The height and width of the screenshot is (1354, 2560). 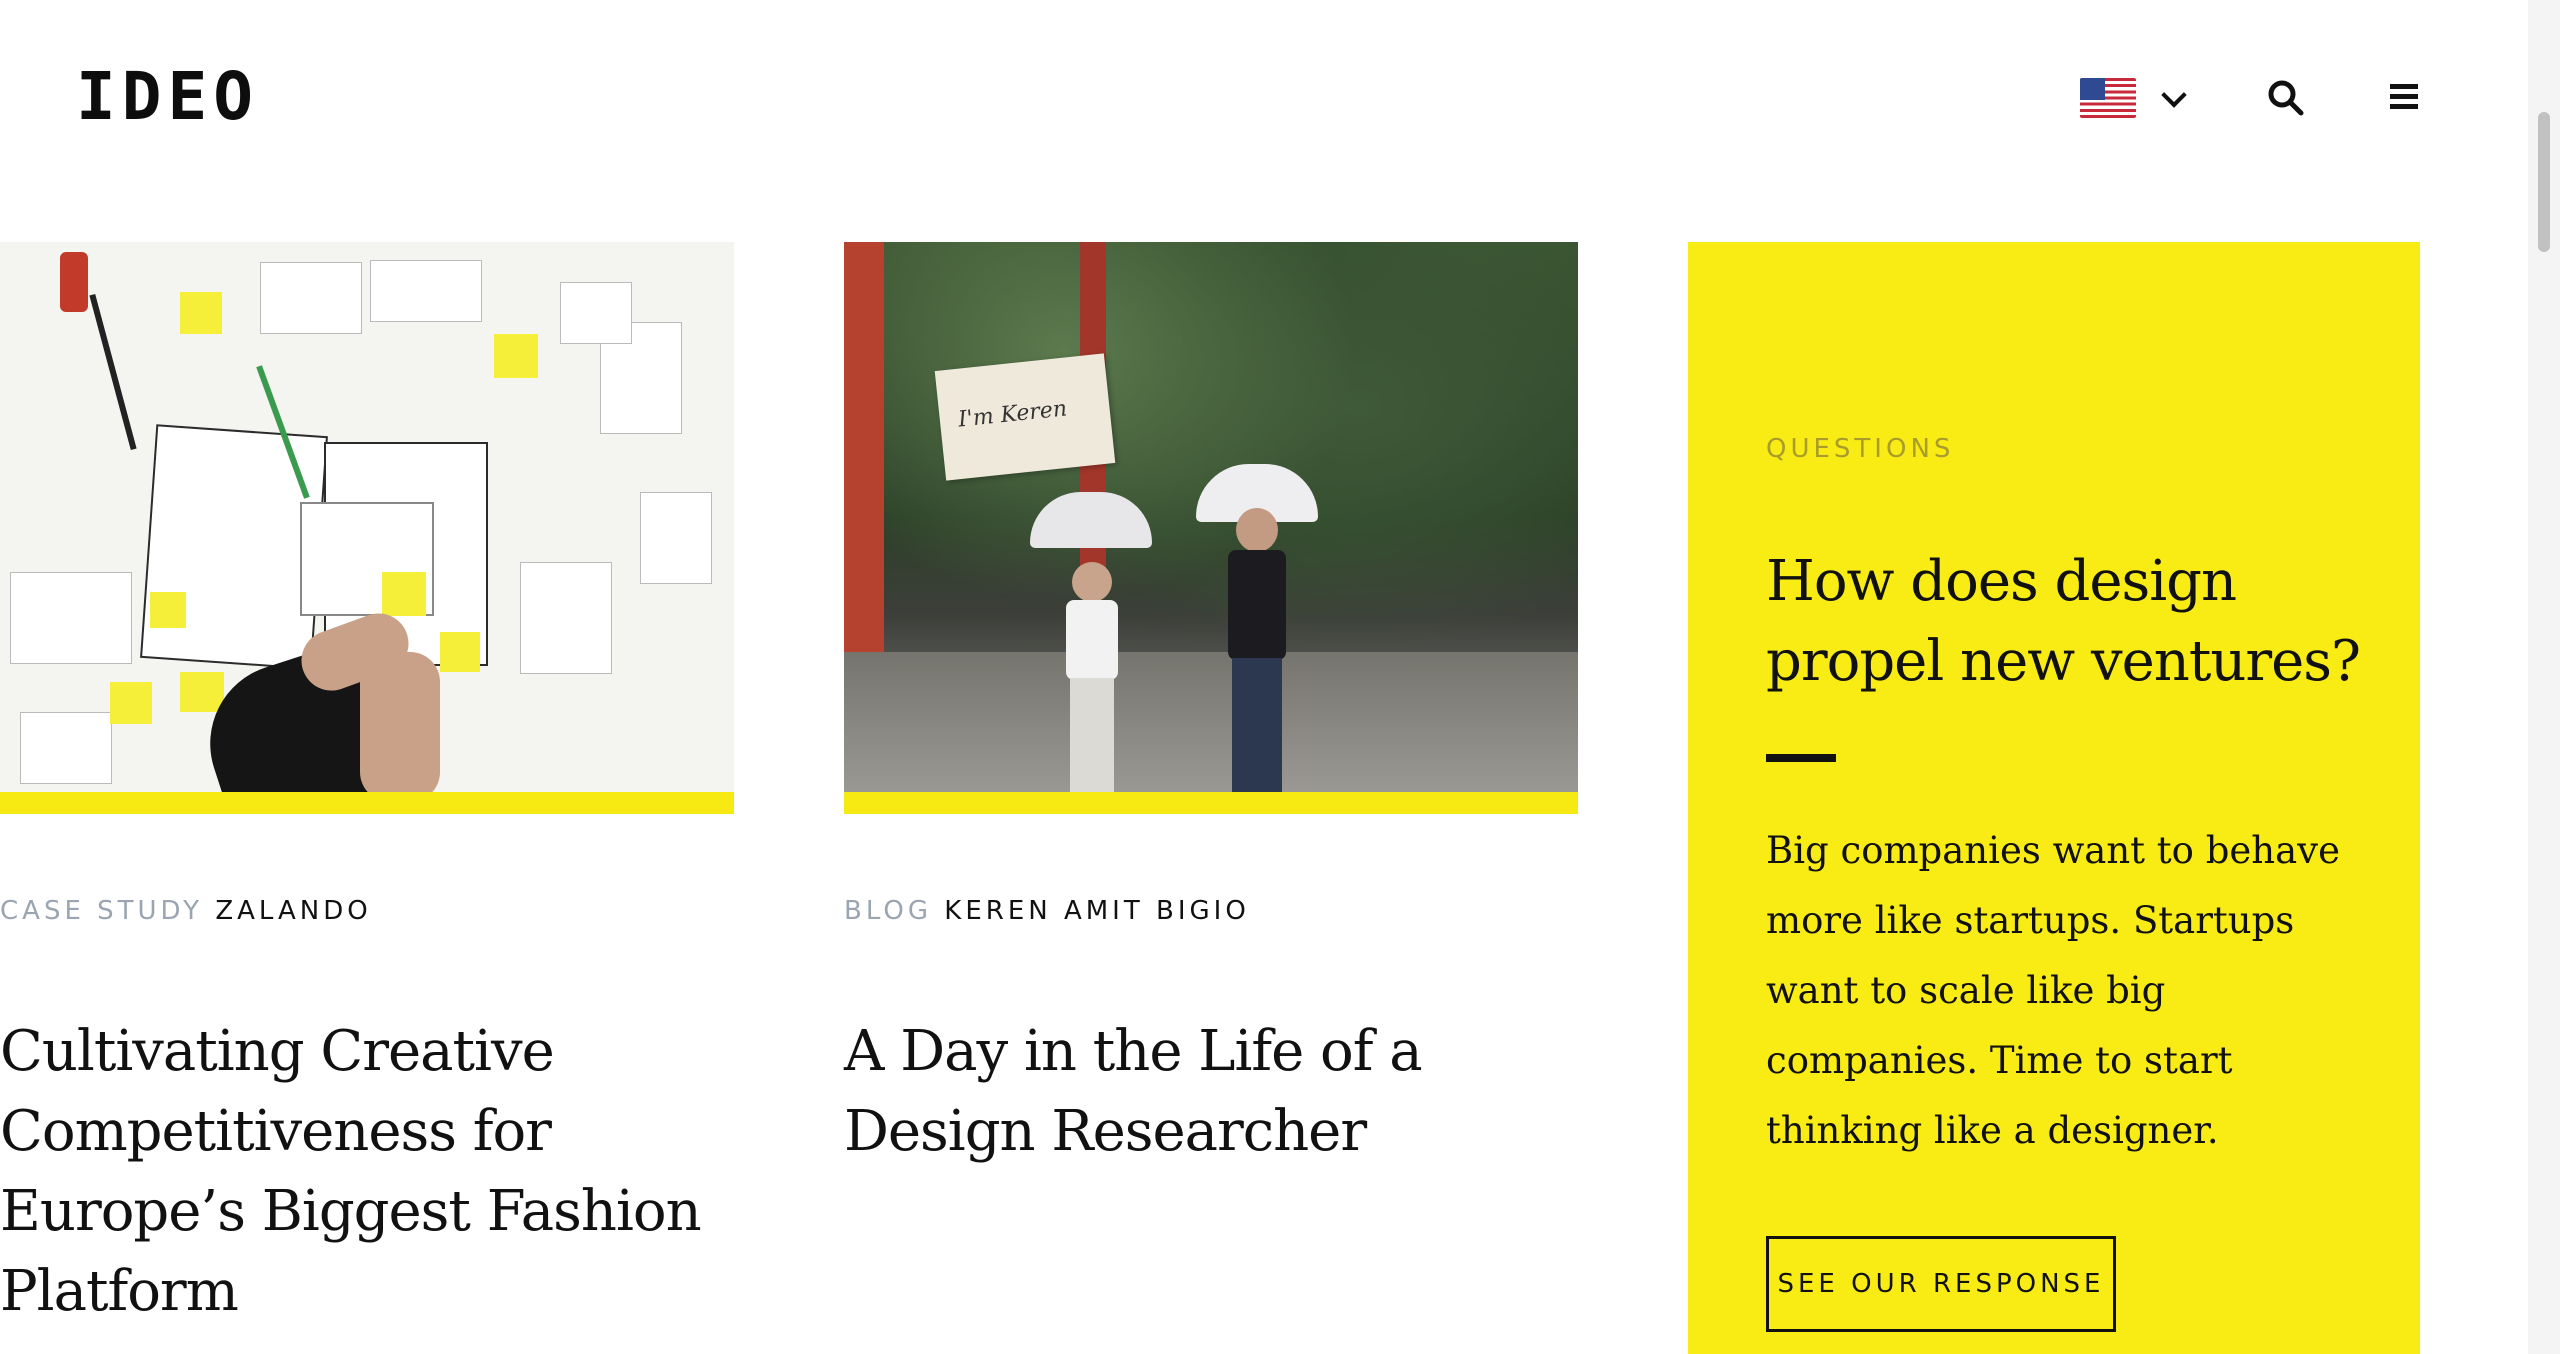 I want to click on search-icon, so click(x=2286, y=98).